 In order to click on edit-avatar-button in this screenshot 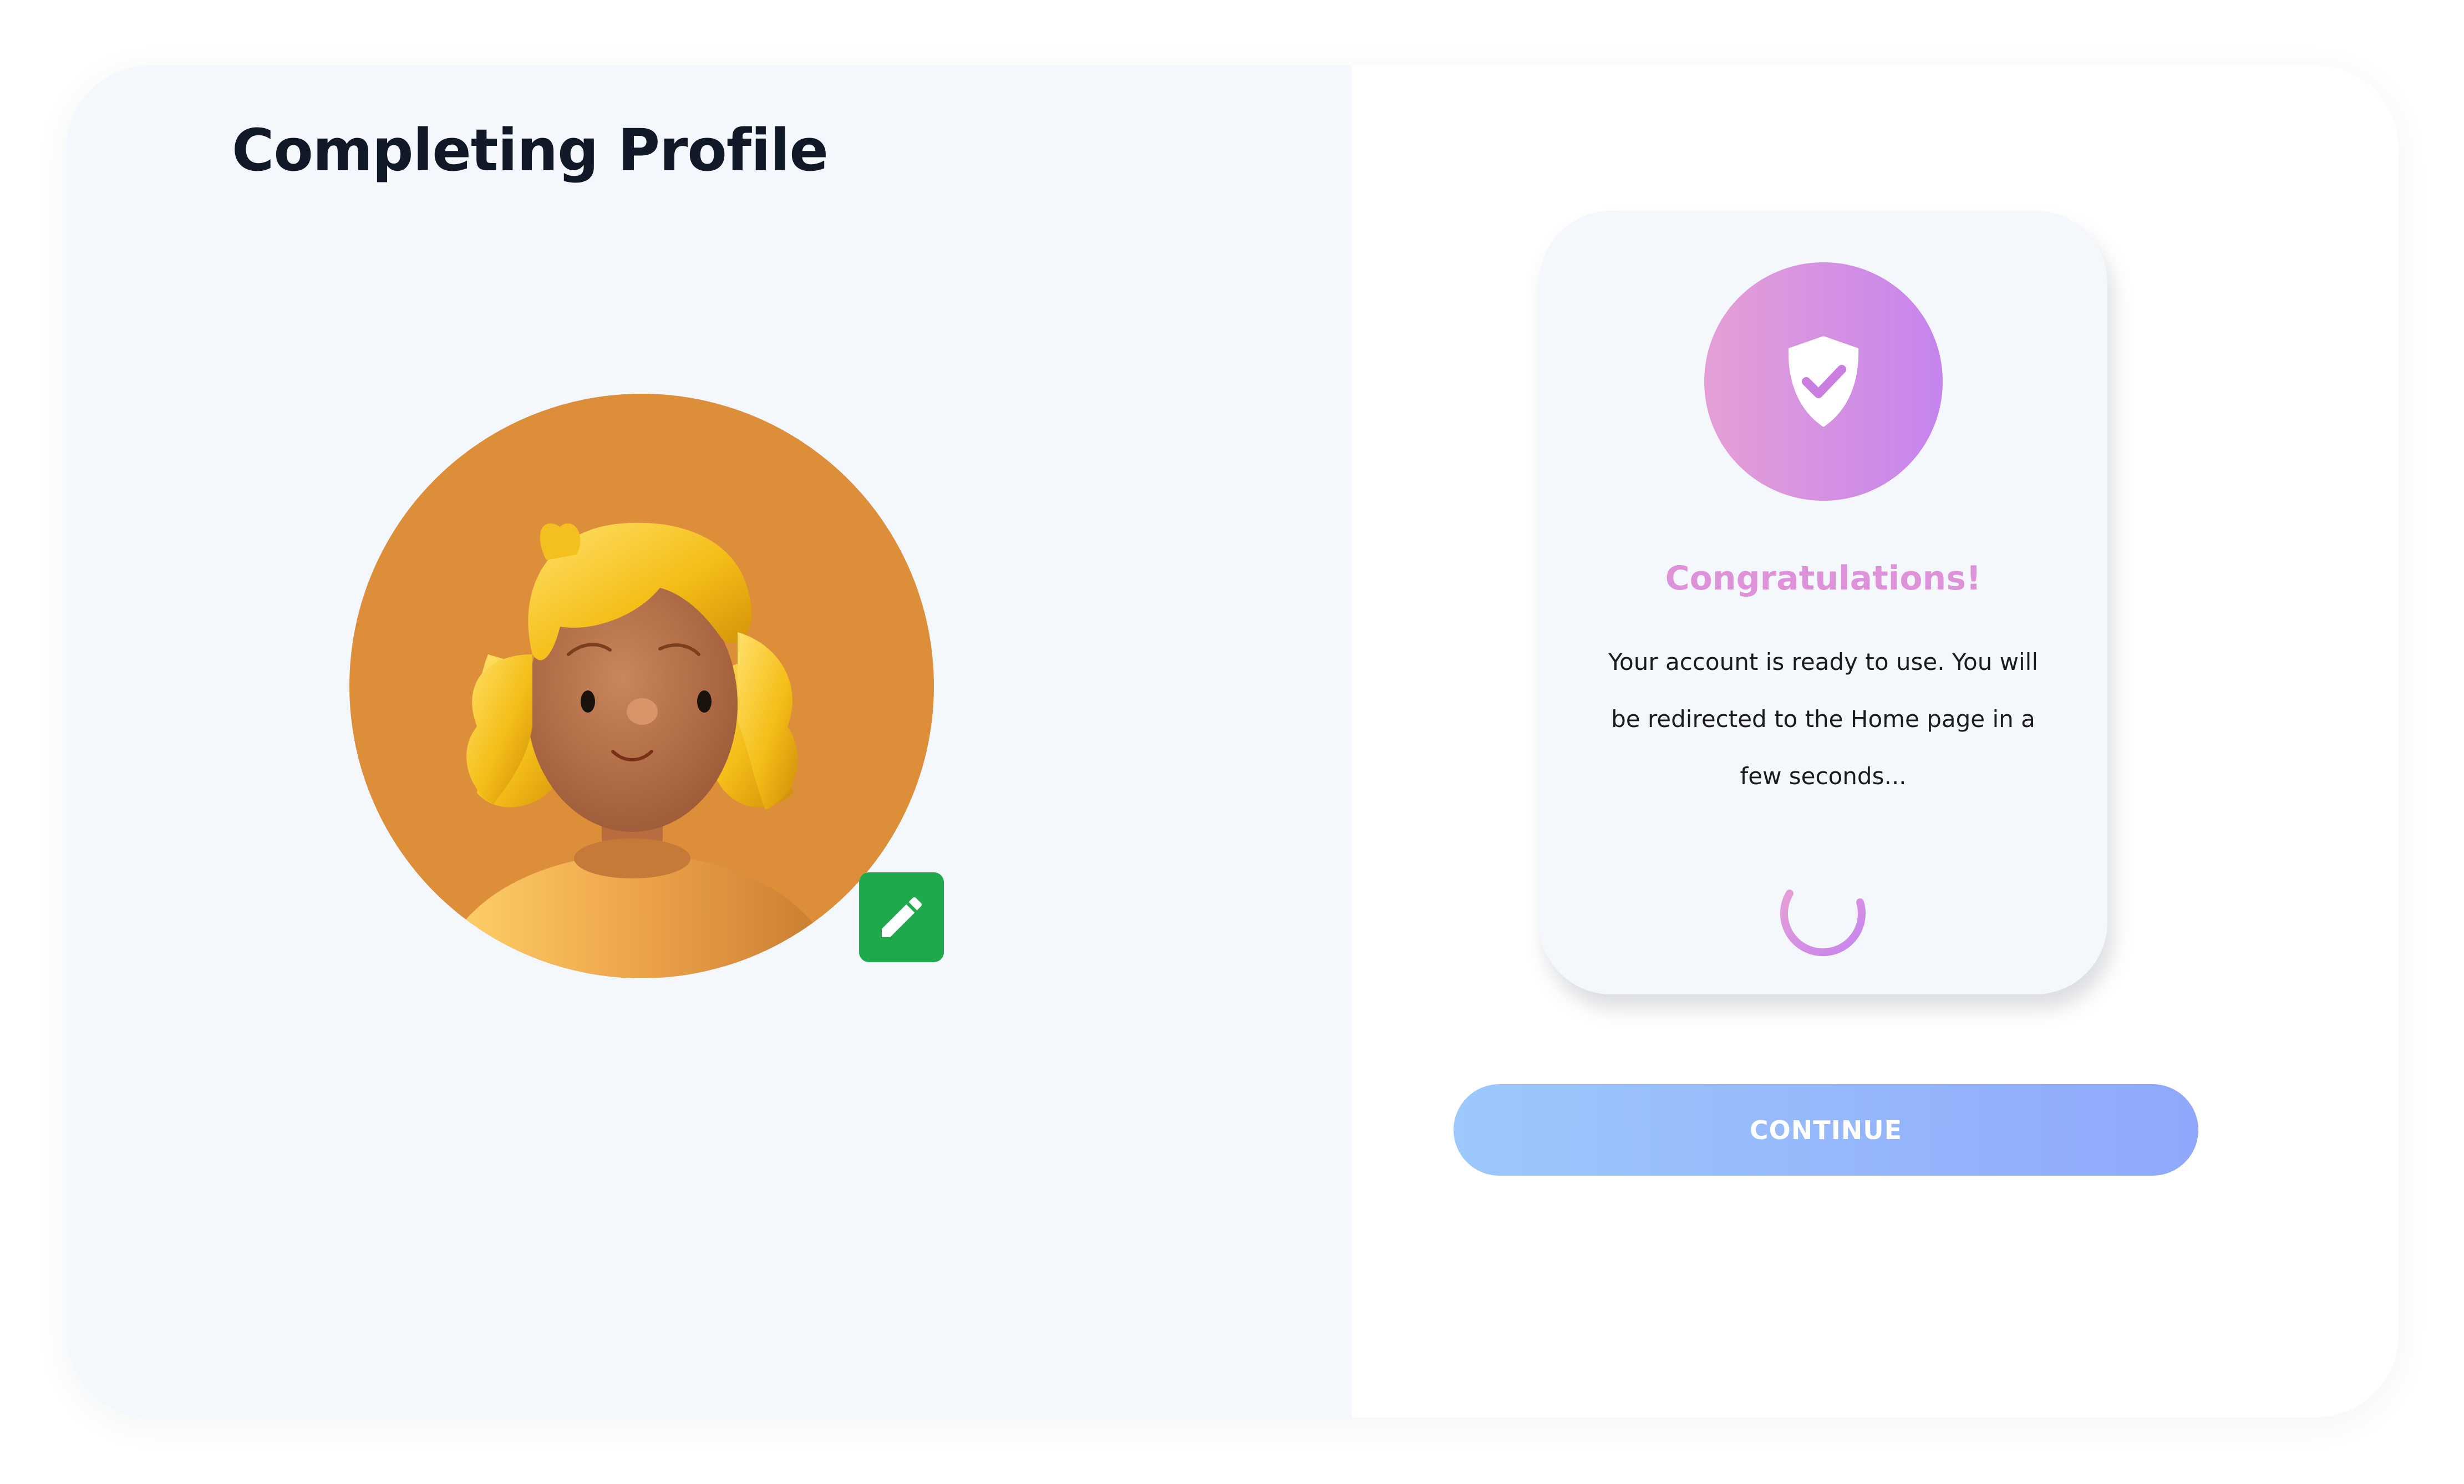, I will do `click(902, 917)`.